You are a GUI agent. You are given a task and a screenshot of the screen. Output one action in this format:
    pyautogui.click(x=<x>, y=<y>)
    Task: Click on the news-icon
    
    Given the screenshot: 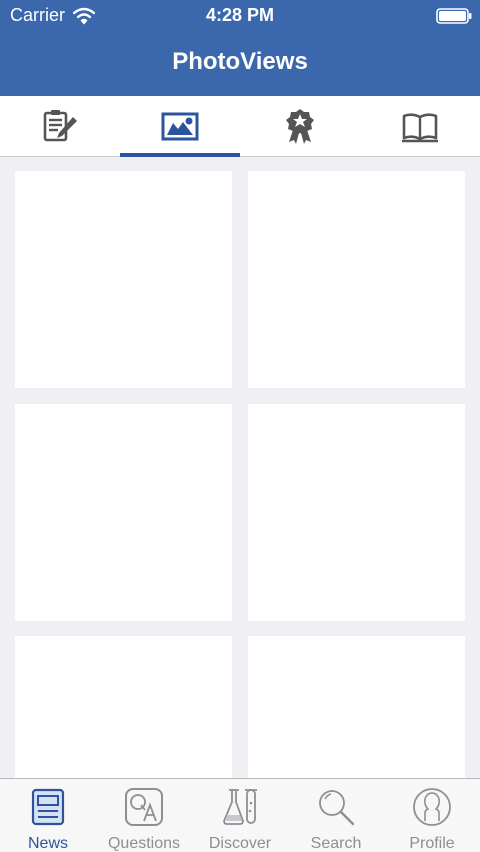 What is the action you would take?
    pyautogui.click(x=48, y=807)
    